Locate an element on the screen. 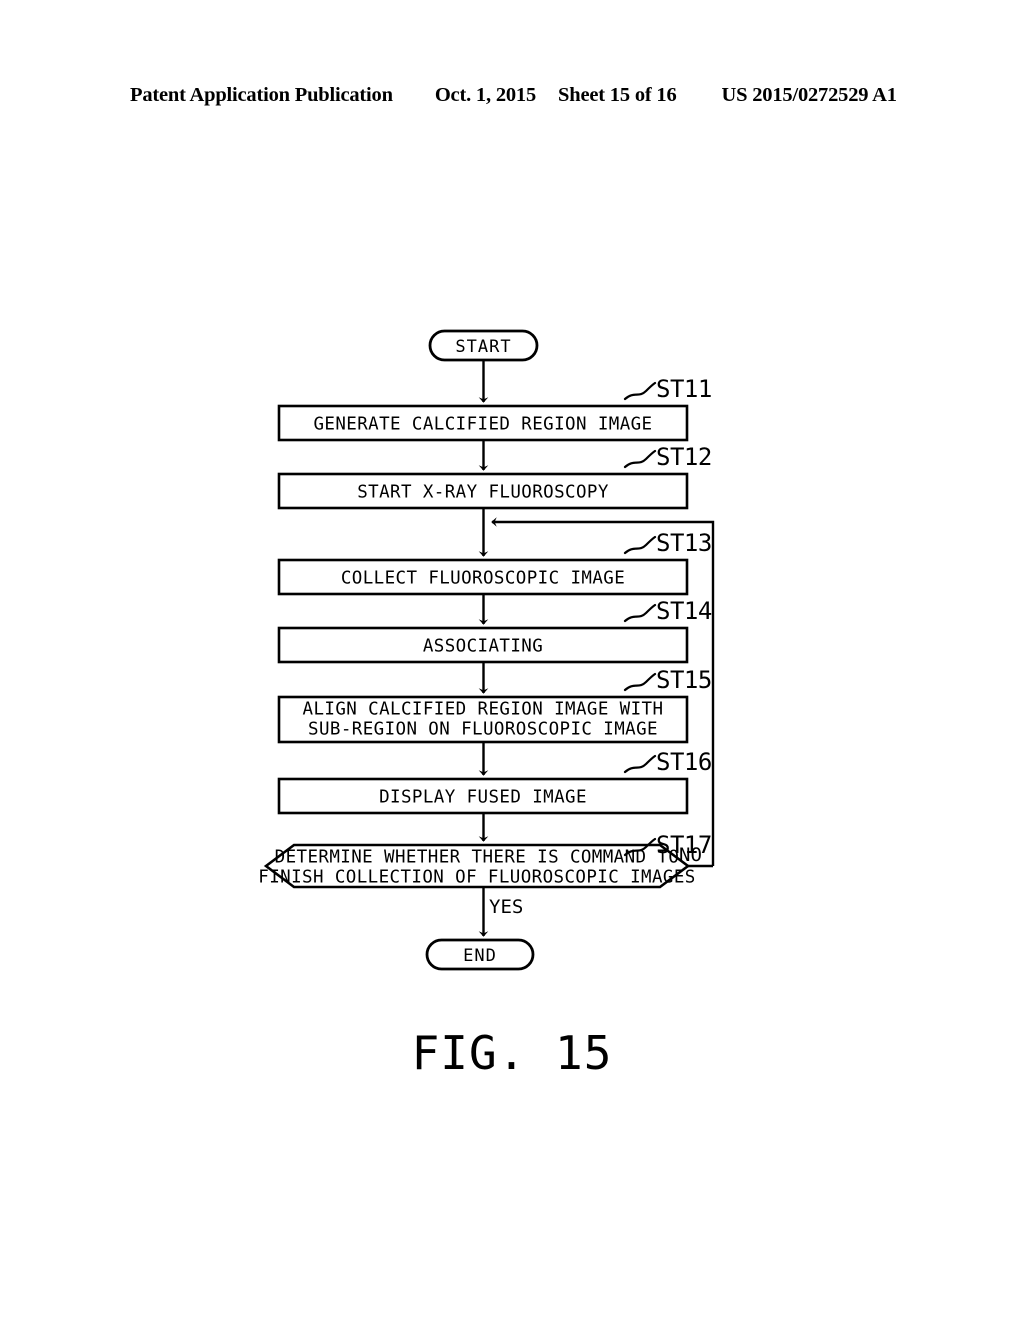 Image resolution: width=1024 pixels, height=1320 pixels. node-st14: ASSOCIATING is located at coordinates (483, 645).